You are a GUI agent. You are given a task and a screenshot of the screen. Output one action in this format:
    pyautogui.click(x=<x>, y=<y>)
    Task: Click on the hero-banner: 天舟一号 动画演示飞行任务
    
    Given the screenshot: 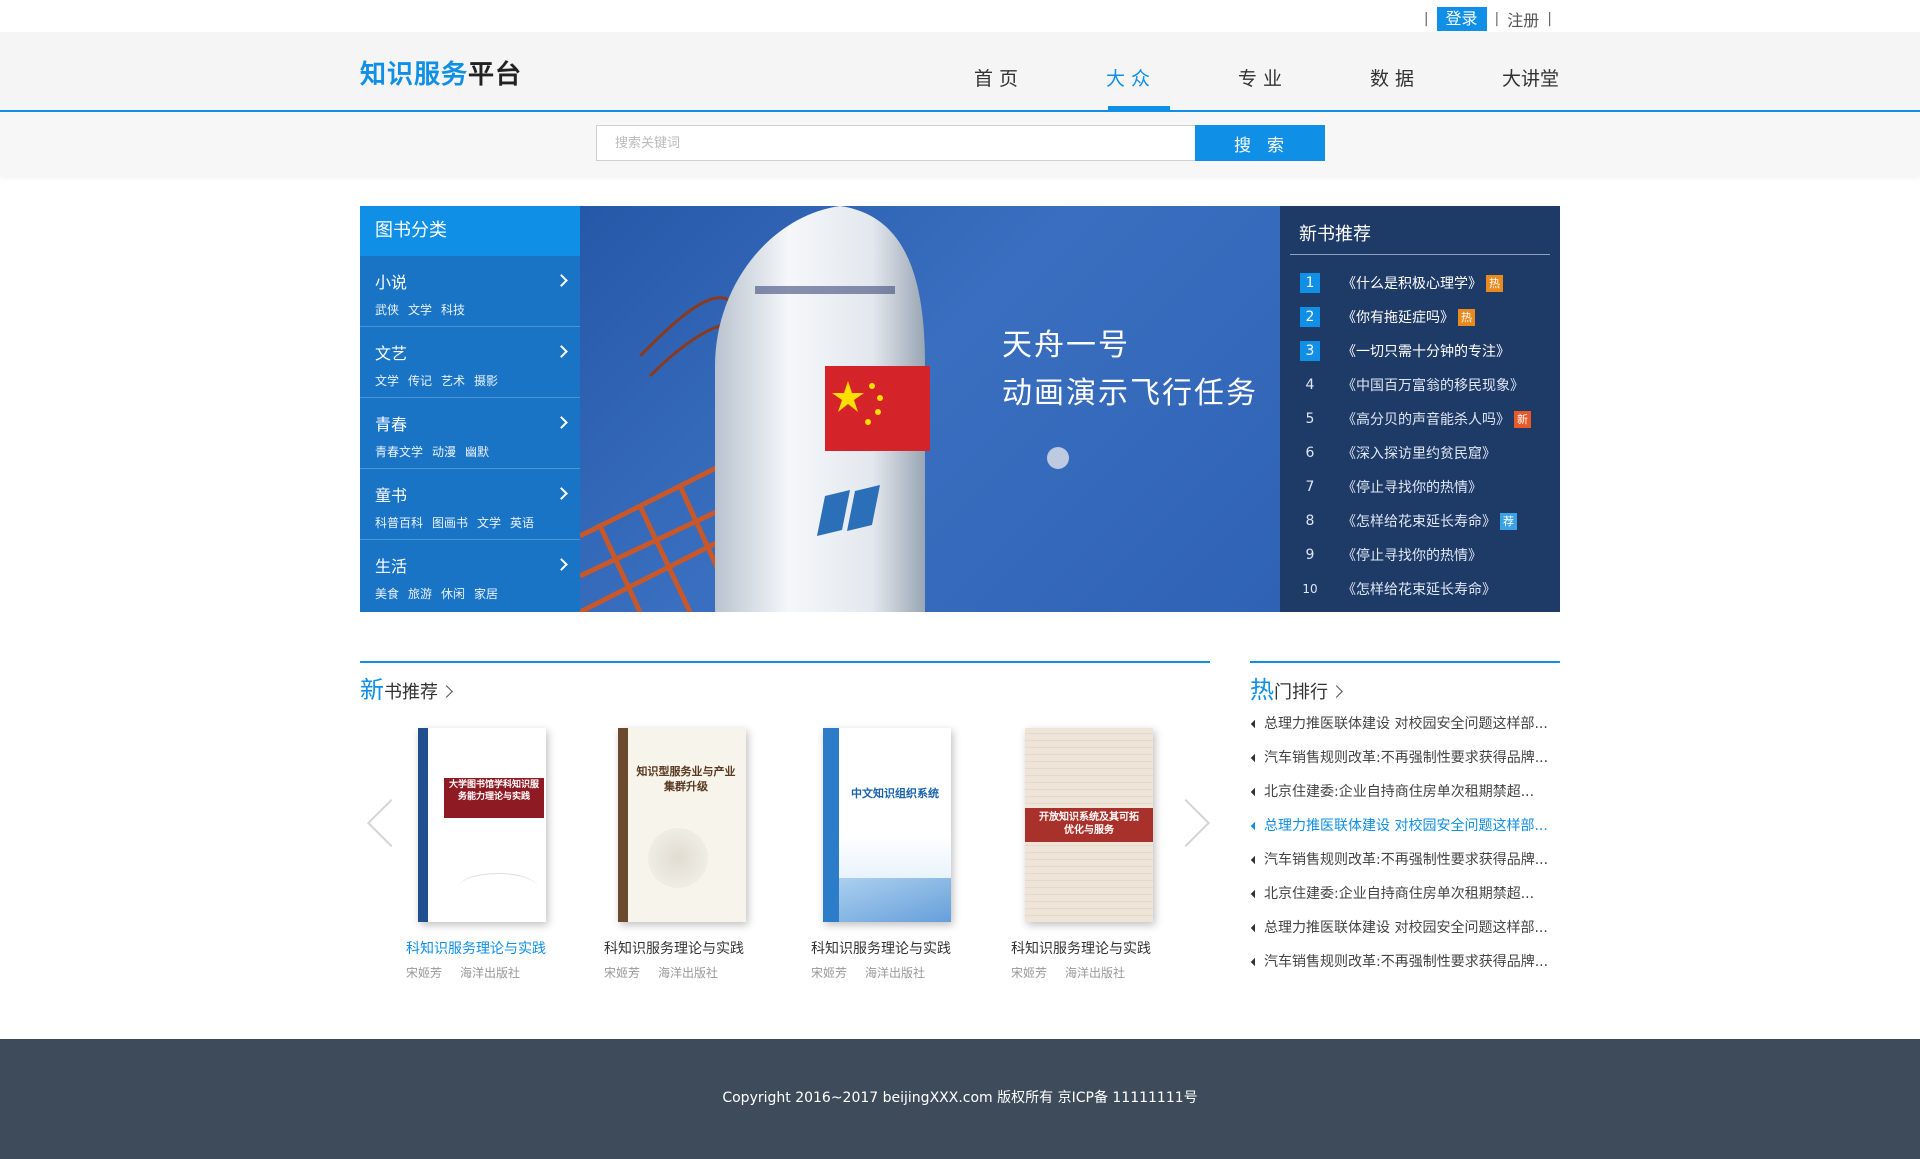 What is the action you would take?
    pyautogui.click(x=930, y=409)
    